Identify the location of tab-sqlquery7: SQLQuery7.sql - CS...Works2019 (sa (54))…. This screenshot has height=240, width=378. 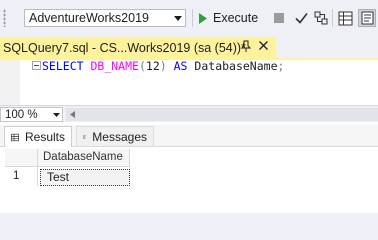
(138, 47).